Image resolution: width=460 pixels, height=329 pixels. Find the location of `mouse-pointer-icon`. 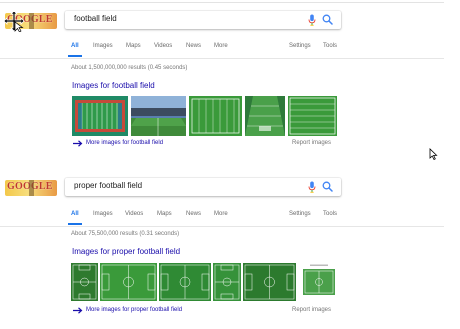

mouse-pointer-icon is located at coordinates (433, 154).